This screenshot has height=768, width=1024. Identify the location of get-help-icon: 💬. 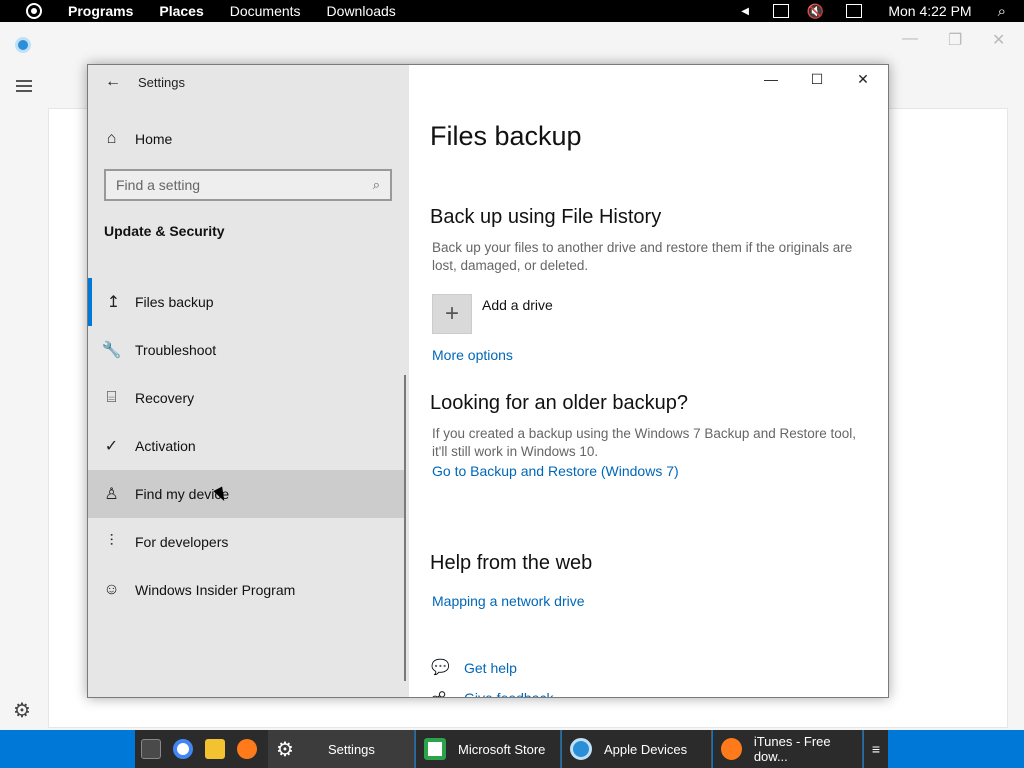
(440, 667).